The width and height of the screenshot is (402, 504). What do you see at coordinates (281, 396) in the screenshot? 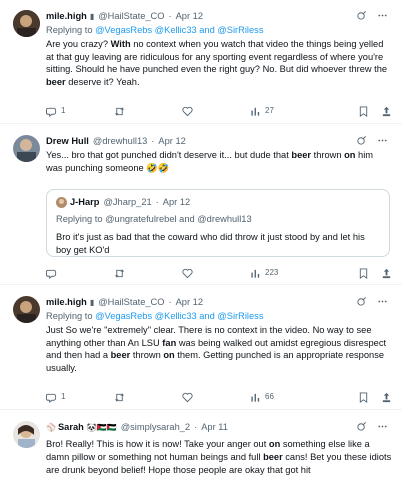
I see `views-button: 66` at bounding box center [281, 396].